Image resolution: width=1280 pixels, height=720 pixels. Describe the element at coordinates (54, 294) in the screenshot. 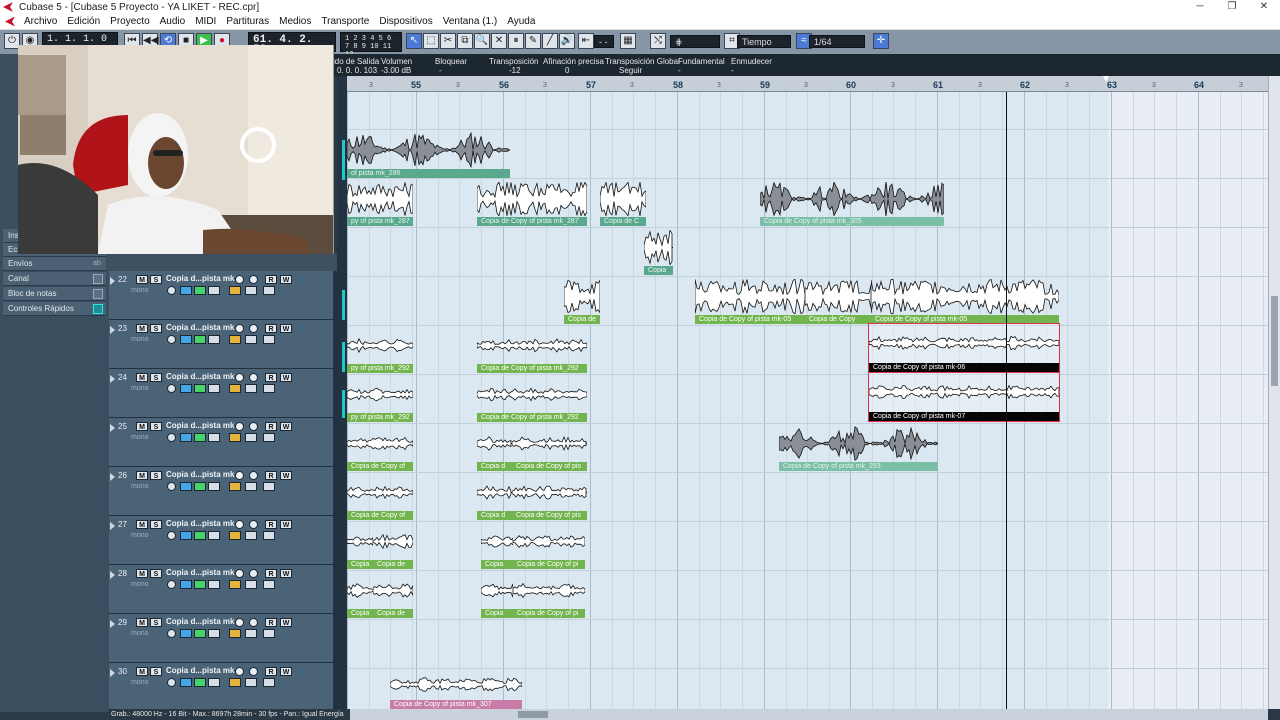

I see `inspector-notepad: Bloc de notas` at that location.